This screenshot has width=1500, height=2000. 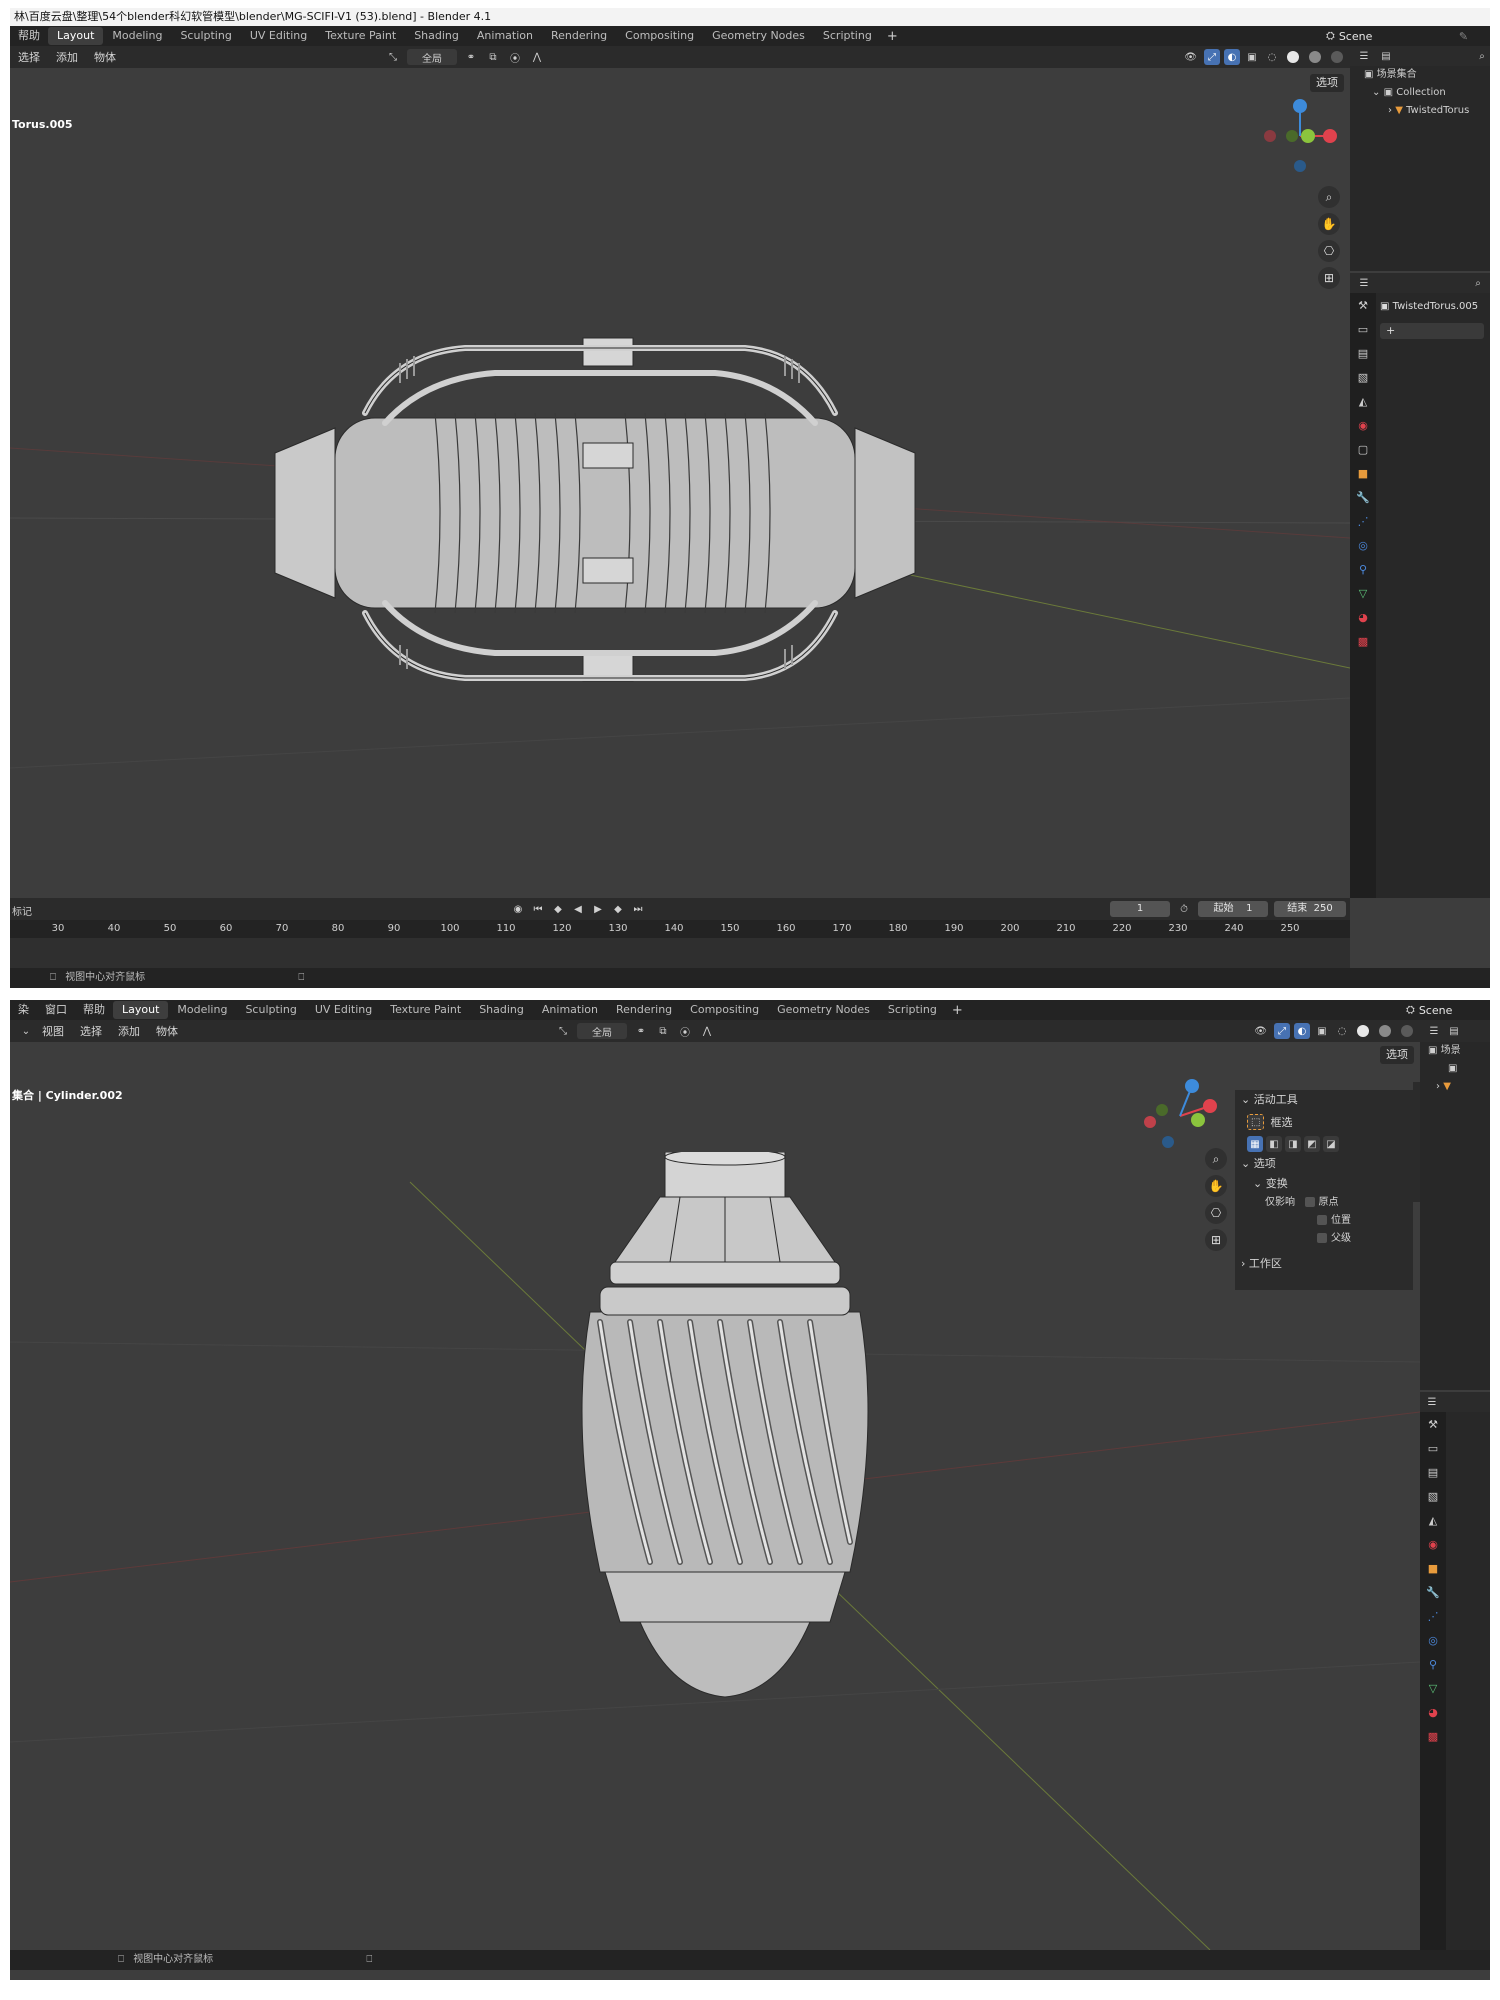 What do you see at coordinates (558, 909) in the screenshot?
I see `prev-keyframe-icon: ◆` at bounding box center [558, 909].